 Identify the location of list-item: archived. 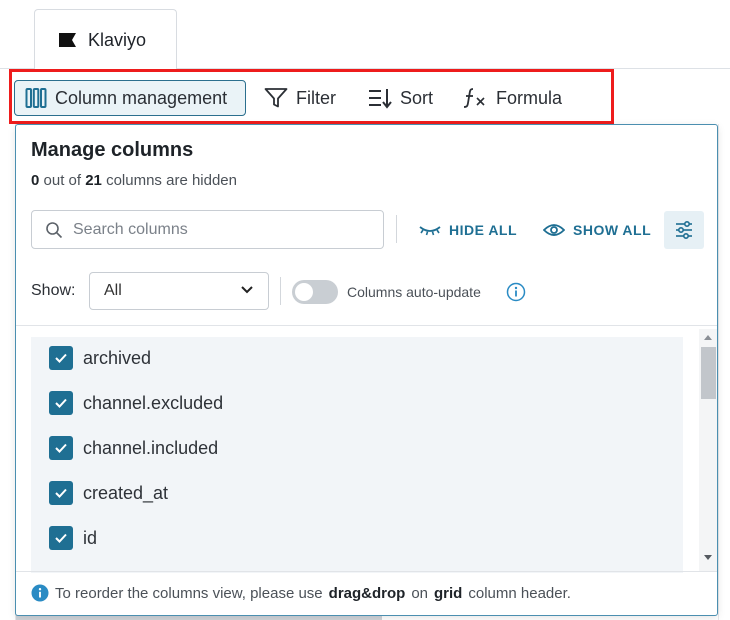
(100, 358).